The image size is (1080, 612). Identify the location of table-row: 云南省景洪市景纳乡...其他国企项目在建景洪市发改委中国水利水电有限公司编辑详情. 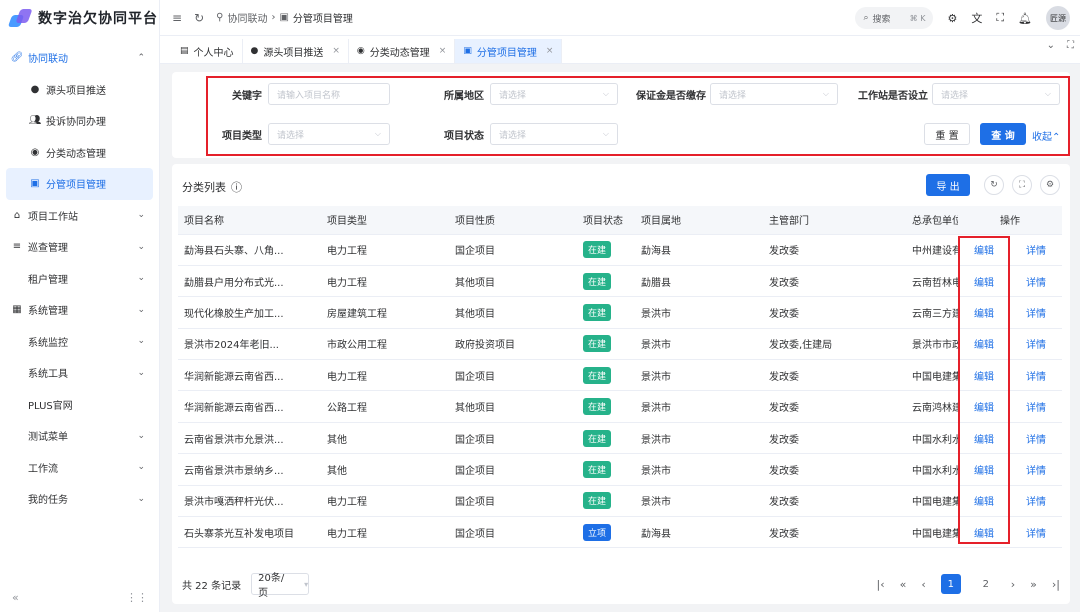
(620, 469).